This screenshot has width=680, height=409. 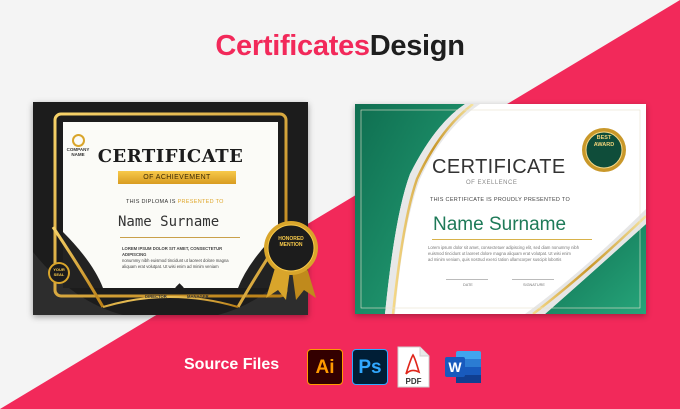 I want to click on illustrator-icon: Ai, so click(x=325, y=367).